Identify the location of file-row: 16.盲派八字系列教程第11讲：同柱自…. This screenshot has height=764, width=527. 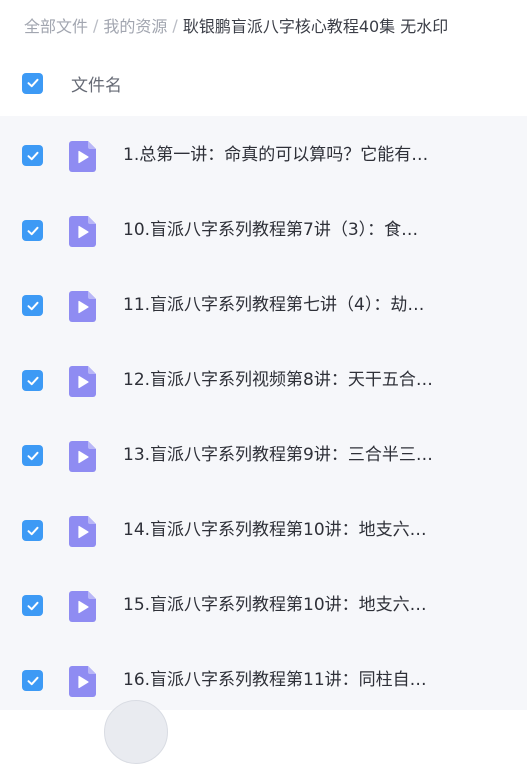
(263, 675).